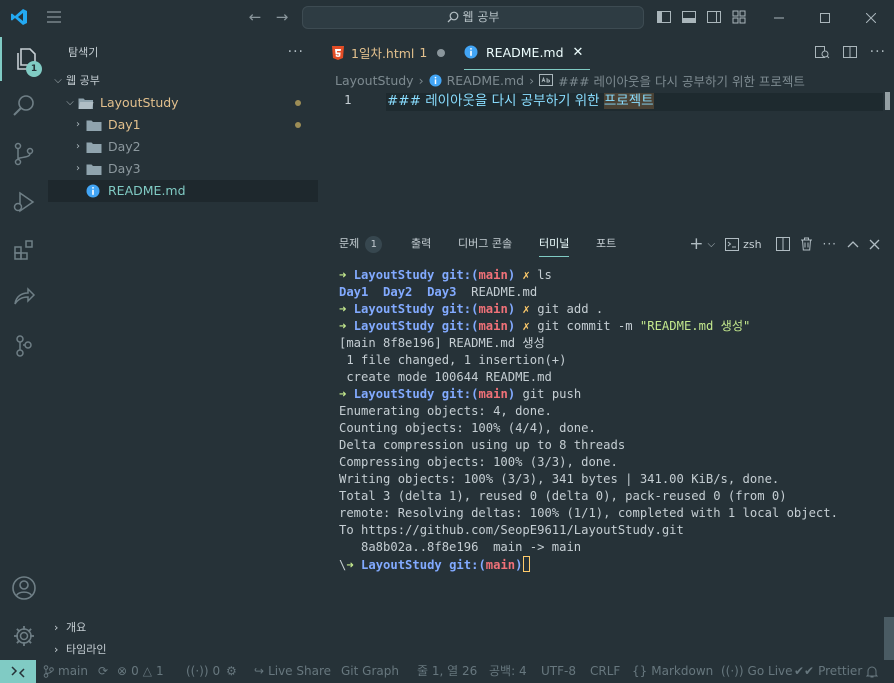 This screenshot has height=683, width=894. Describe the element at coordinates (558, 671) in the screenshot. I see `encoding: UTF-8` at that location.